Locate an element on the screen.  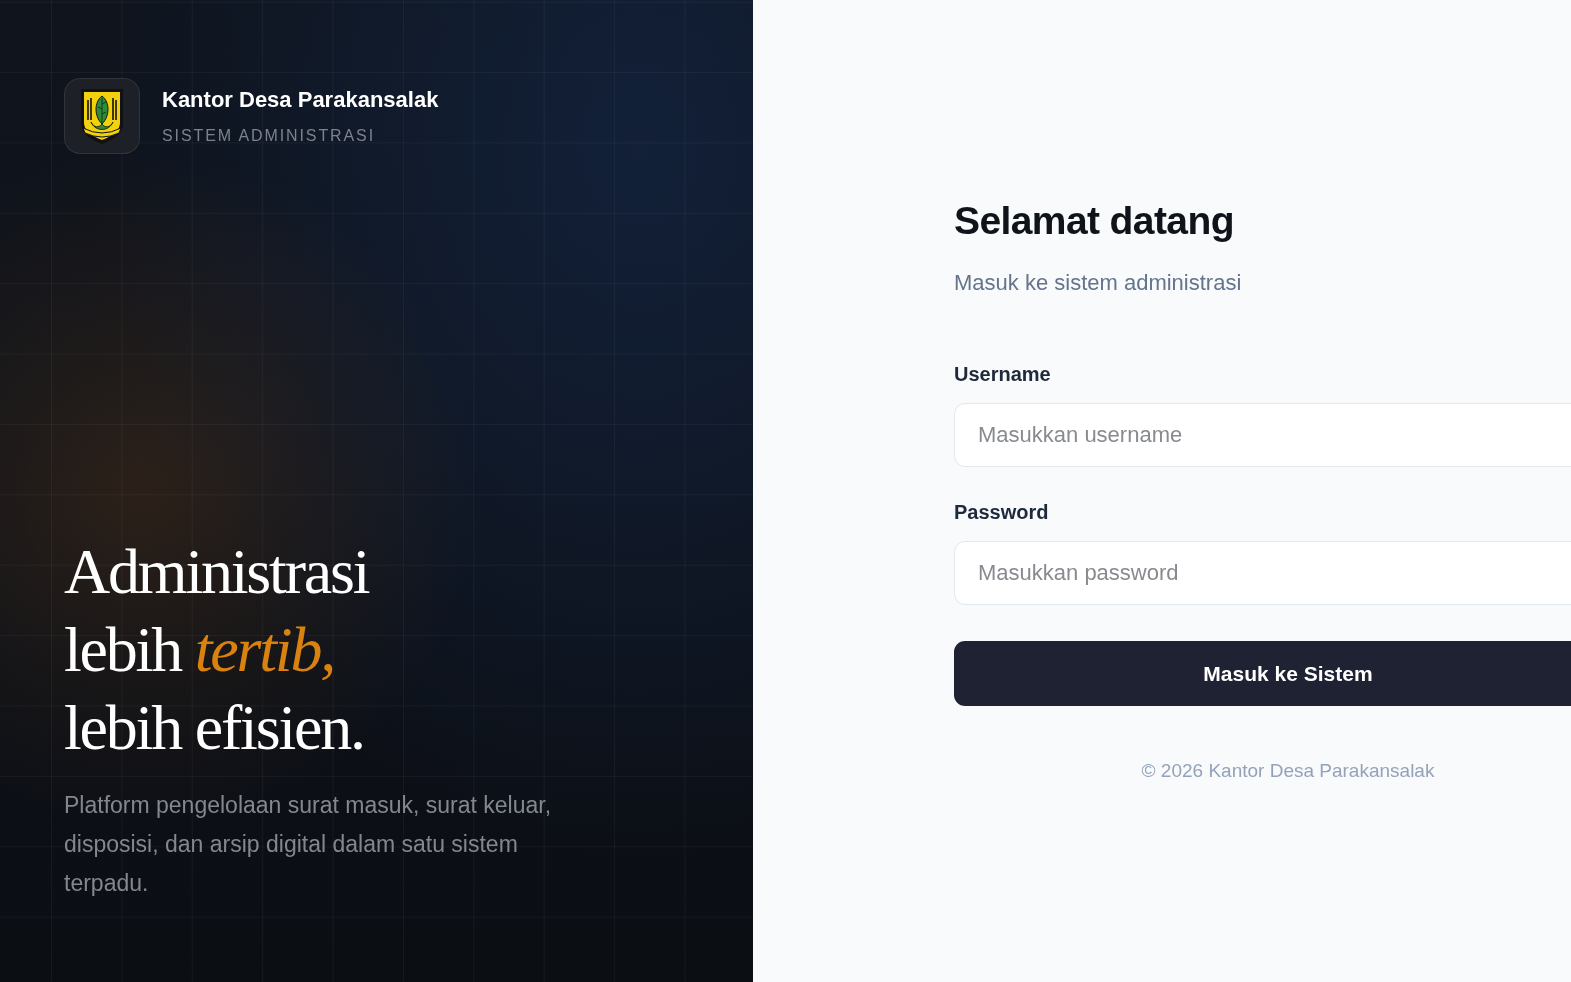
emblem-icon is located at coordinates (102, 116).